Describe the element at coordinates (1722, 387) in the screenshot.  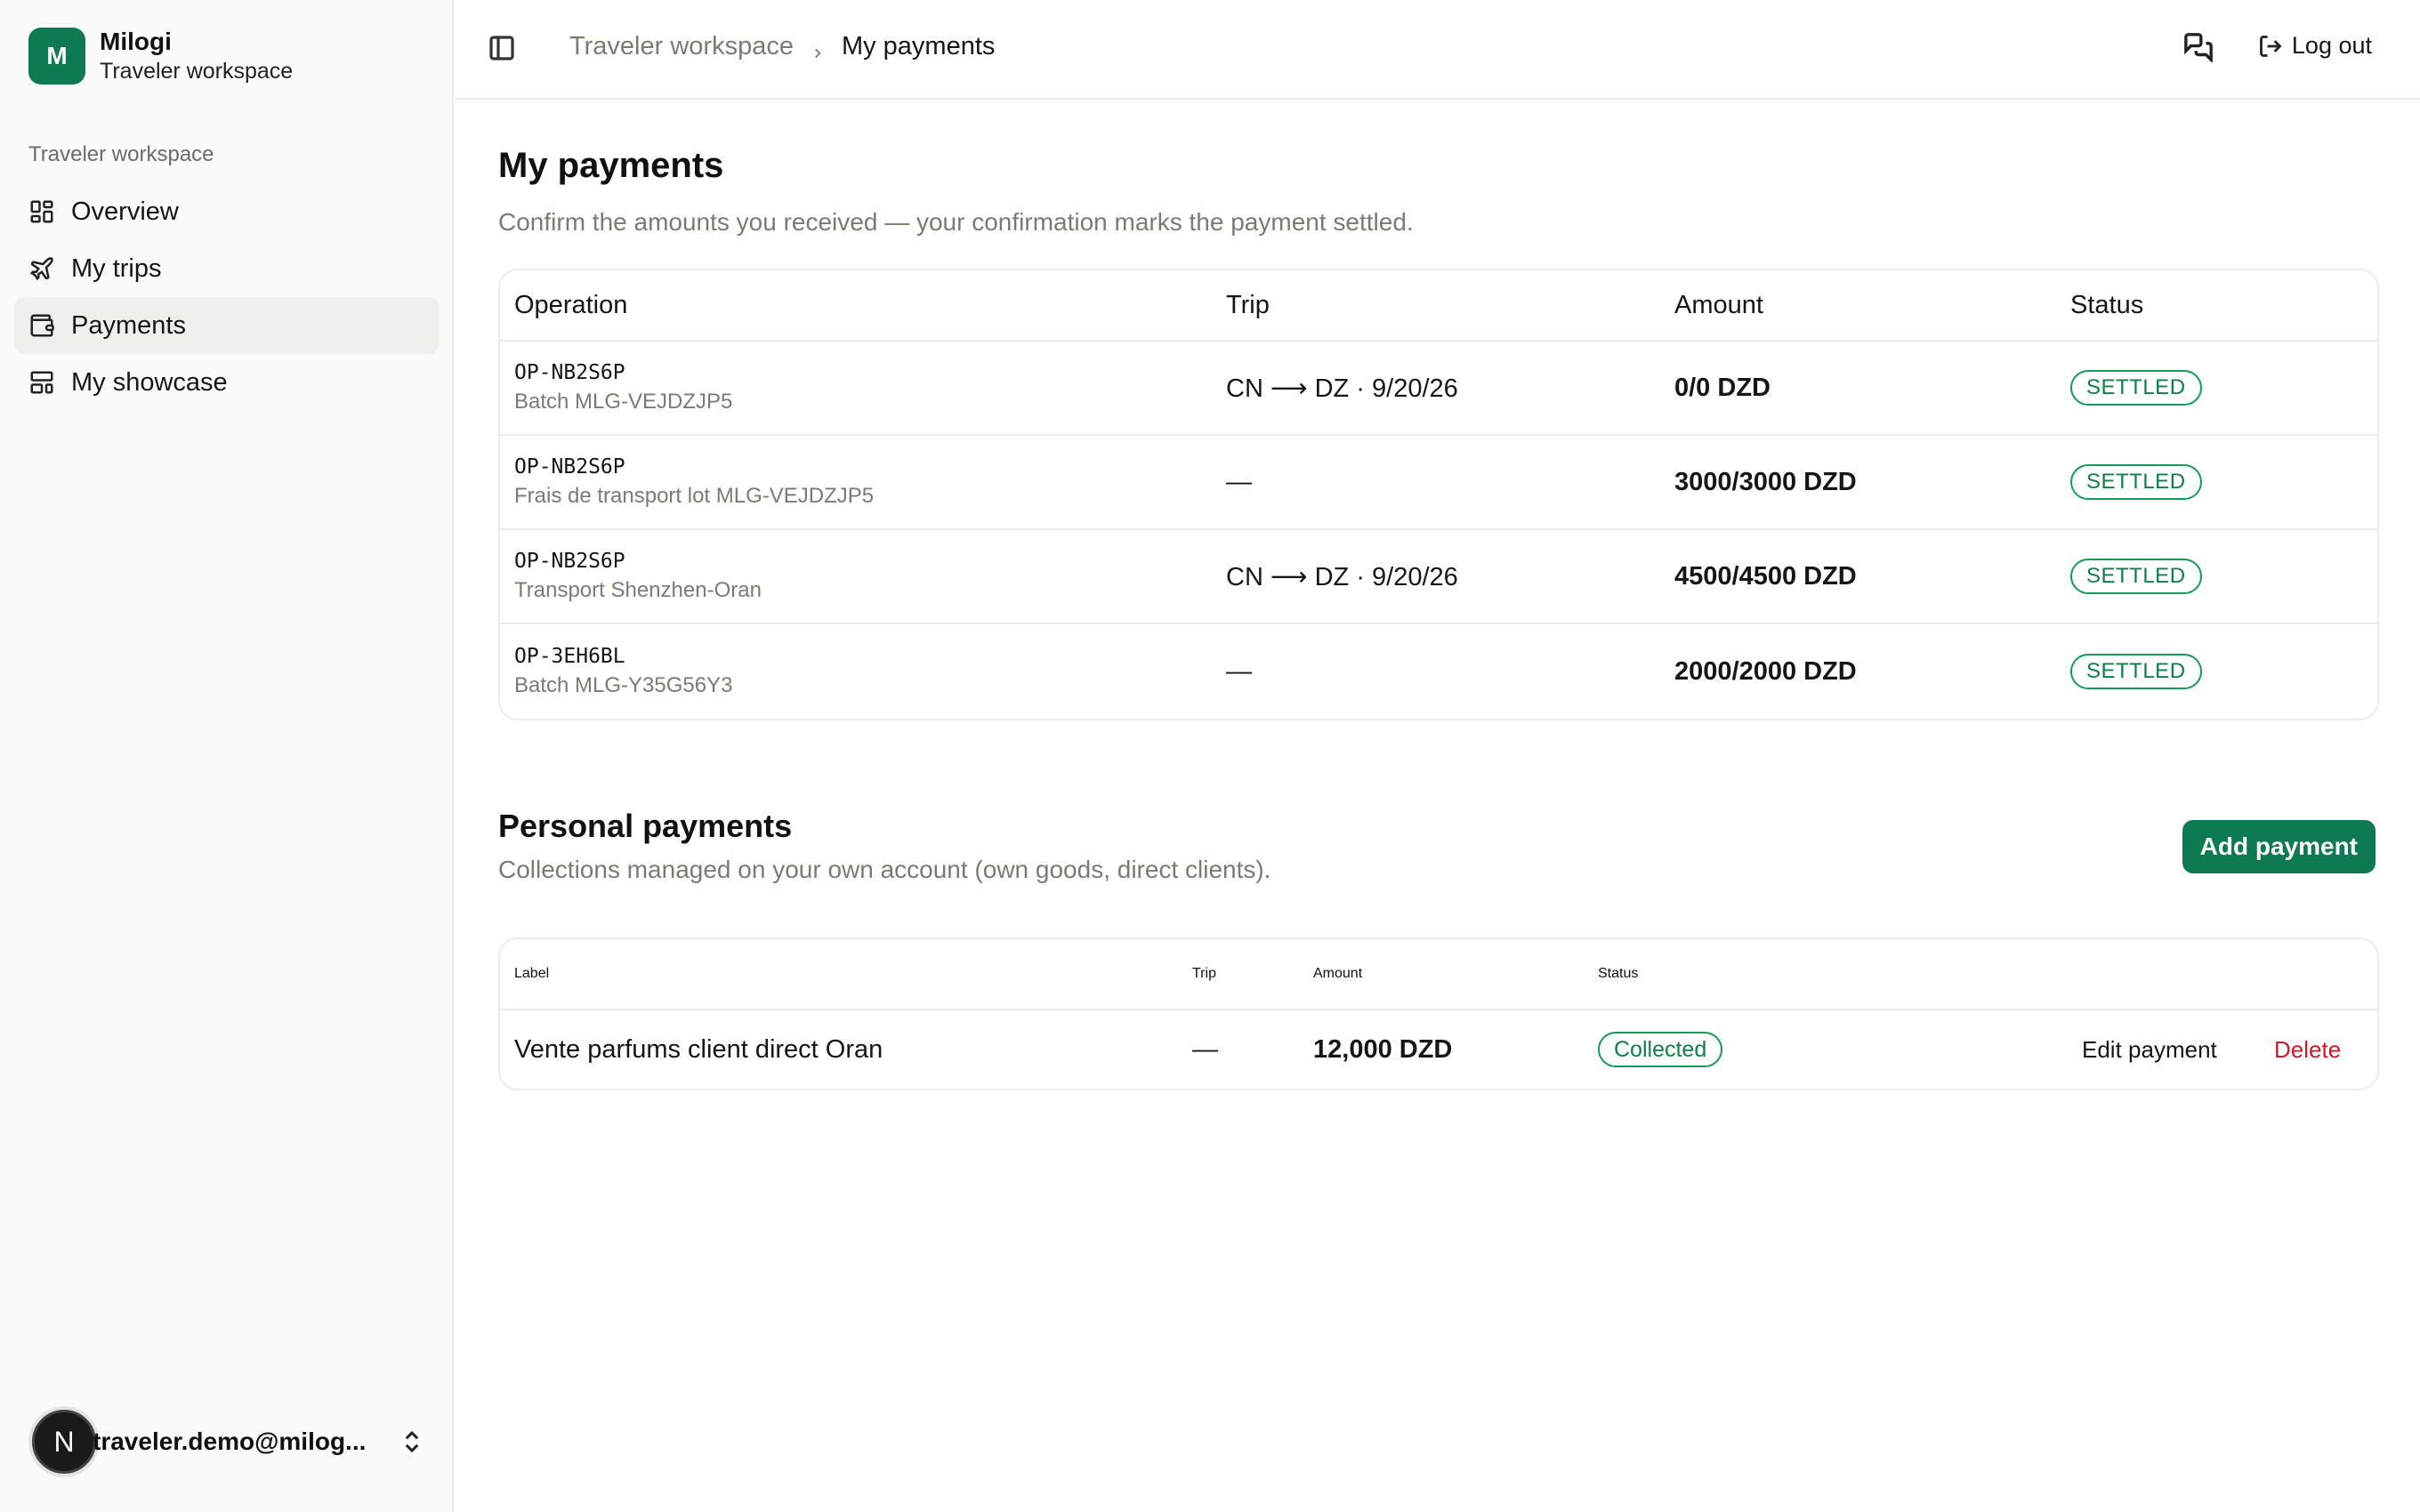
I see `amount-cell: 0/0 DZD` at that location.